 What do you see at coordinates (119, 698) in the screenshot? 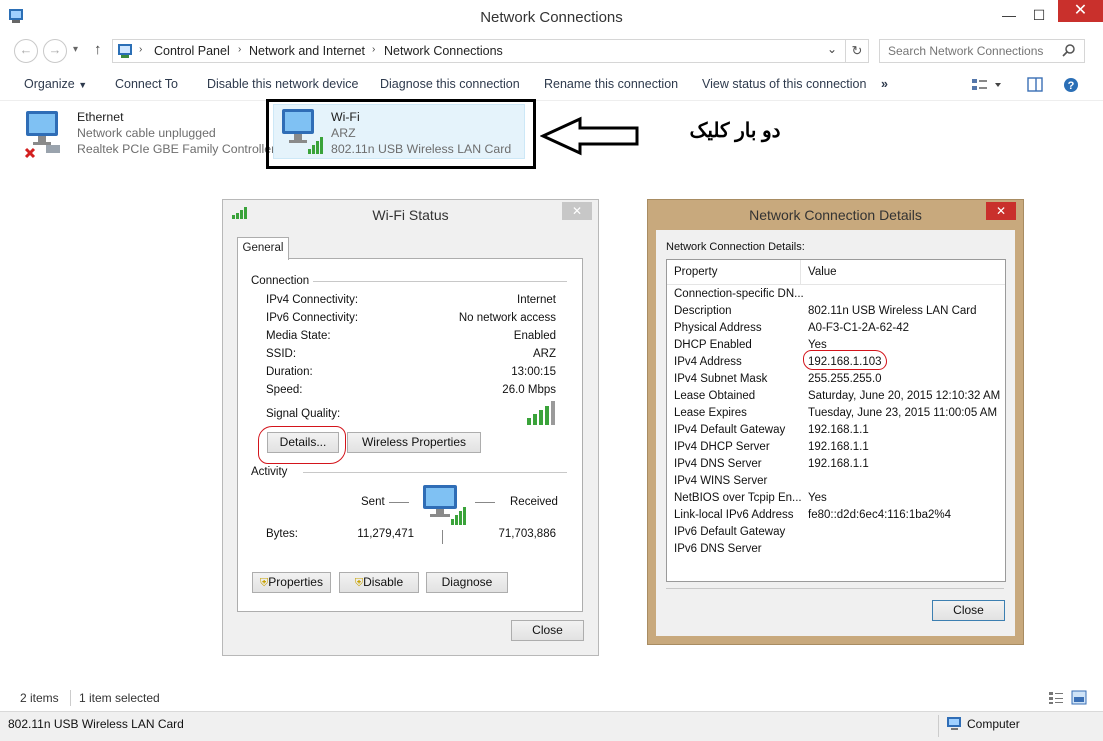
I see `selection-count: 1 item selected` at bounding box center [119, 698].